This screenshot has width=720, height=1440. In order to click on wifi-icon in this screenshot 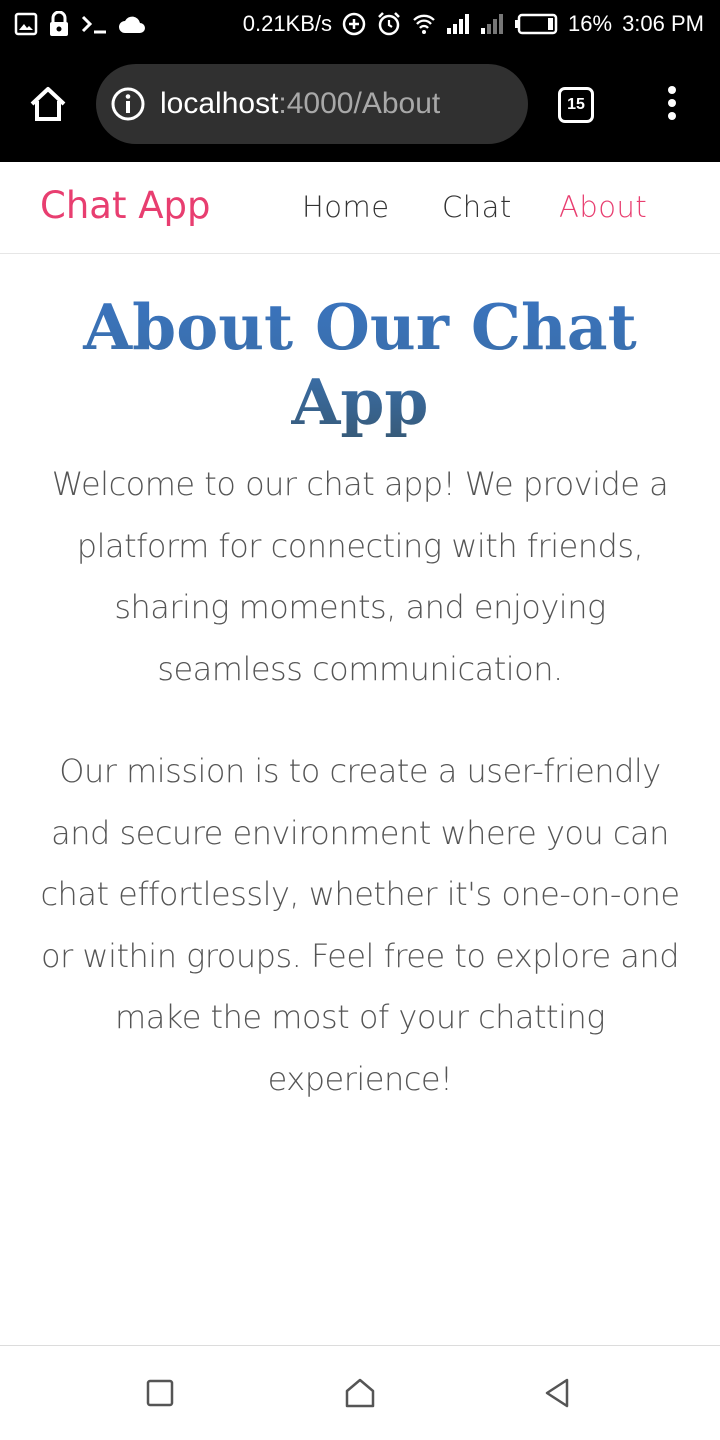, I will do `click(424, 24)`.